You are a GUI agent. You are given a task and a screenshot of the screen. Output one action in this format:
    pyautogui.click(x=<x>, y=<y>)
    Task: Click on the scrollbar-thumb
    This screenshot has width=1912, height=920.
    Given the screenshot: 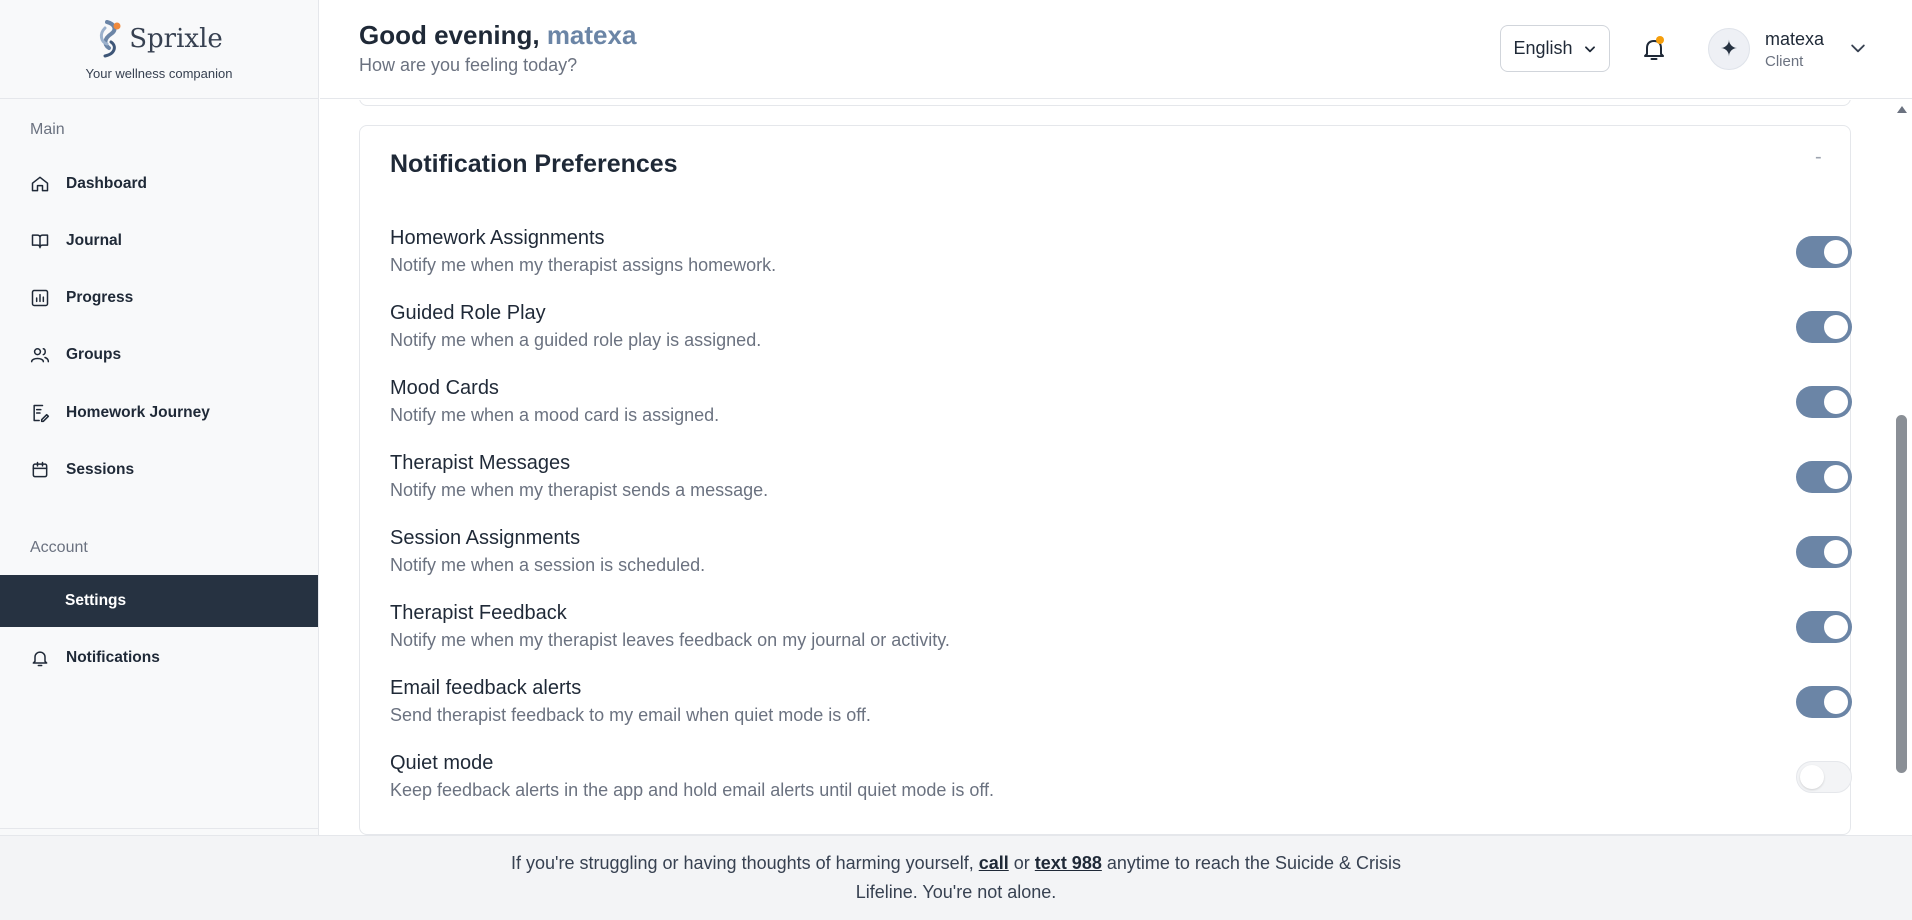 What is the action you would take?
    pyautogui.click(x=1901, y=594)
    